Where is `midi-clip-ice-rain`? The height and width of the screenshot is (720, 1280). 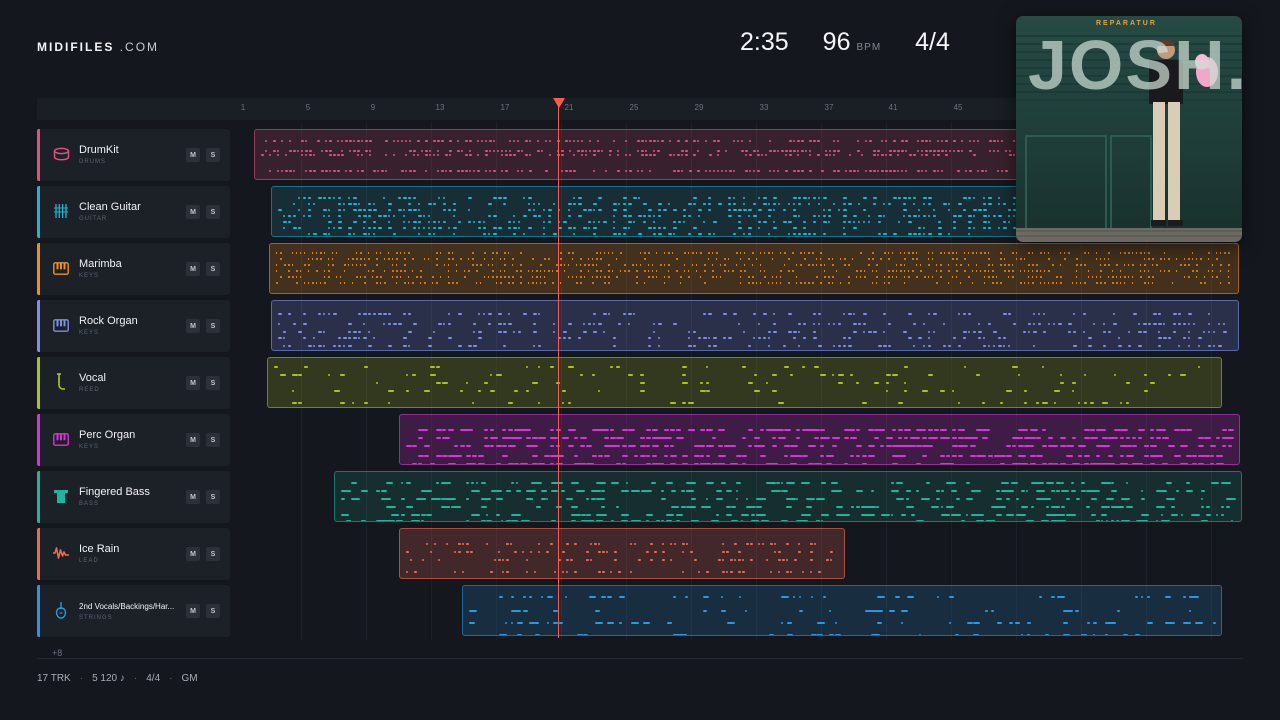
midi-clip-ice-rain is located at coordinates (622, 553).